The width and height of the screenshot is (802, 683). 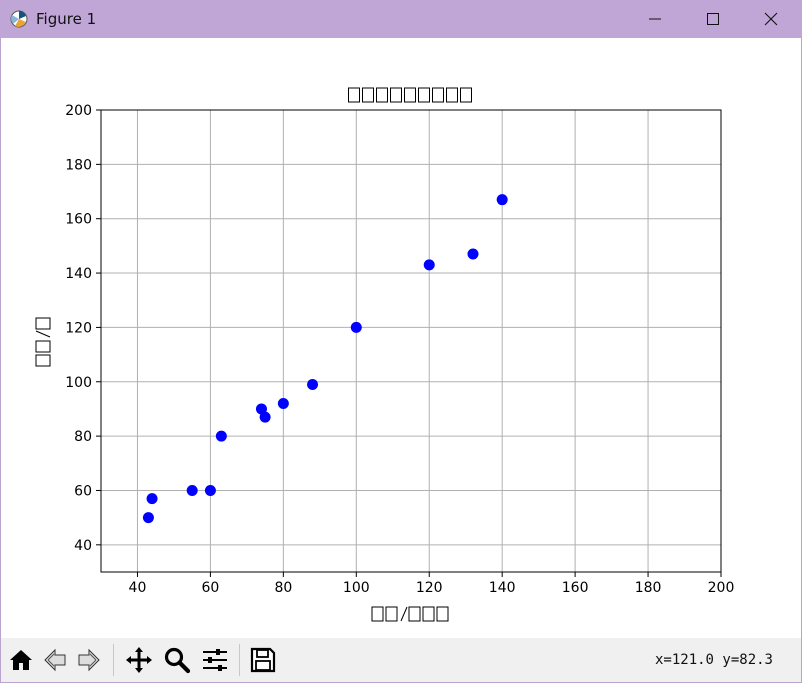 I want to click on maximize-icon, so click(x=713, y=19).